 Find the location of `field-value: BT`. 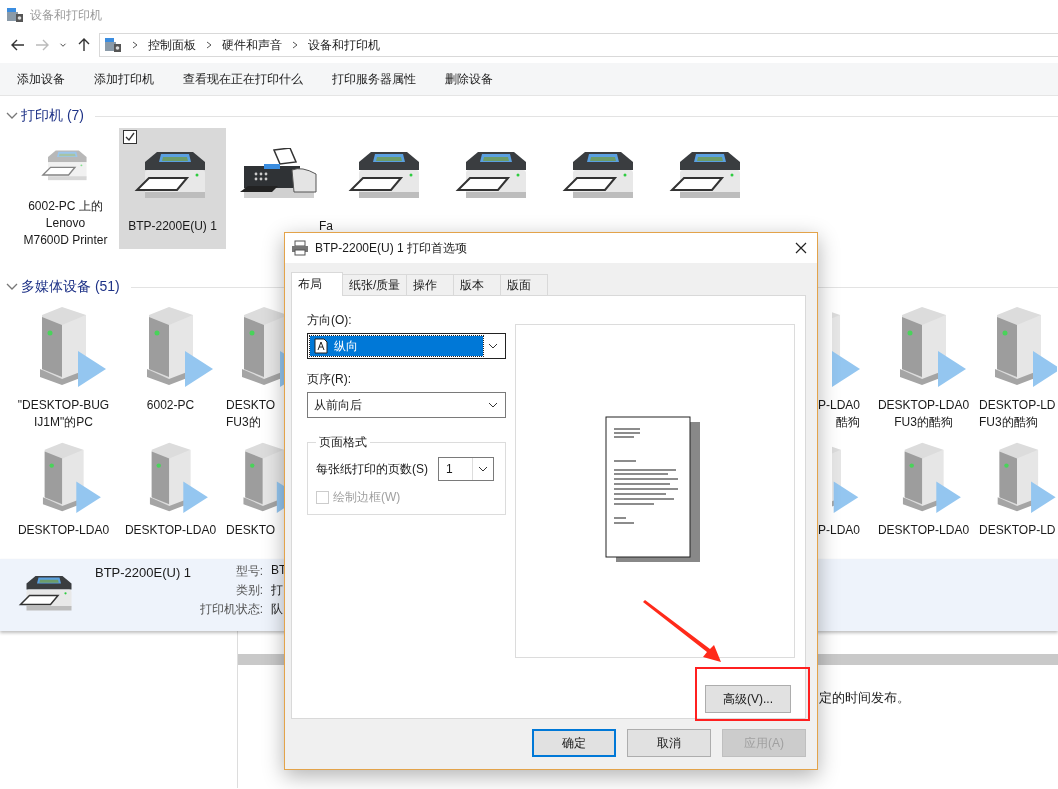

field-value: BT is located at coordinates (279, 571).